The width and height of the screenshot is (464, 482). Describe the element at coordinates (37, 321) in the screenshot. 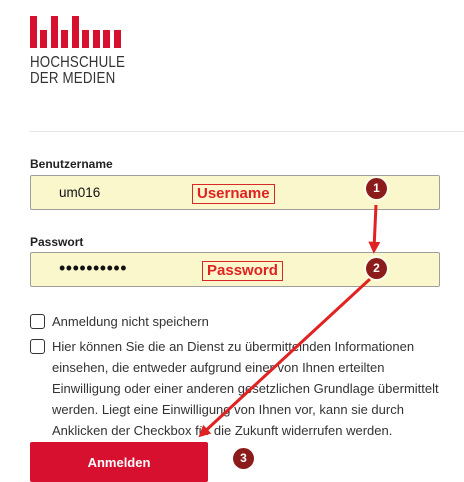

I see `no-save-checkbox` at that location.